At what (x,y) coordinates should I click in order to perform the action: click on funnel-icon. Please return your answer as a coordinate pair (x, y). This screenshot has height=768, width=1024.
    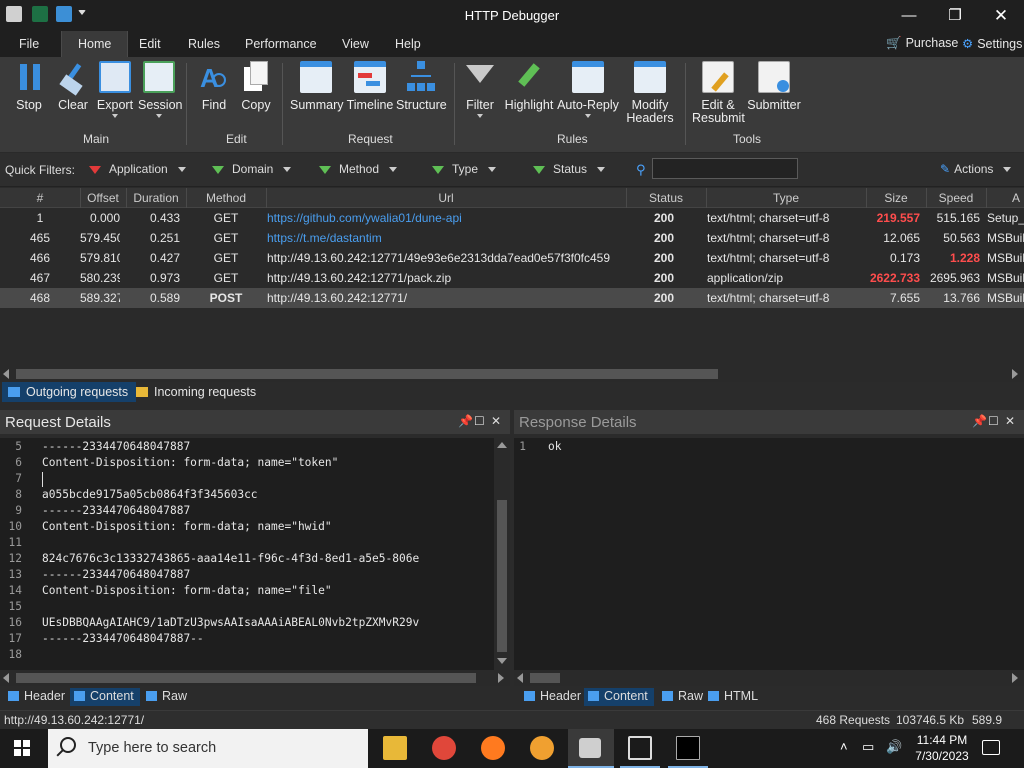
    Looking at the image, I should click on (218, 169).